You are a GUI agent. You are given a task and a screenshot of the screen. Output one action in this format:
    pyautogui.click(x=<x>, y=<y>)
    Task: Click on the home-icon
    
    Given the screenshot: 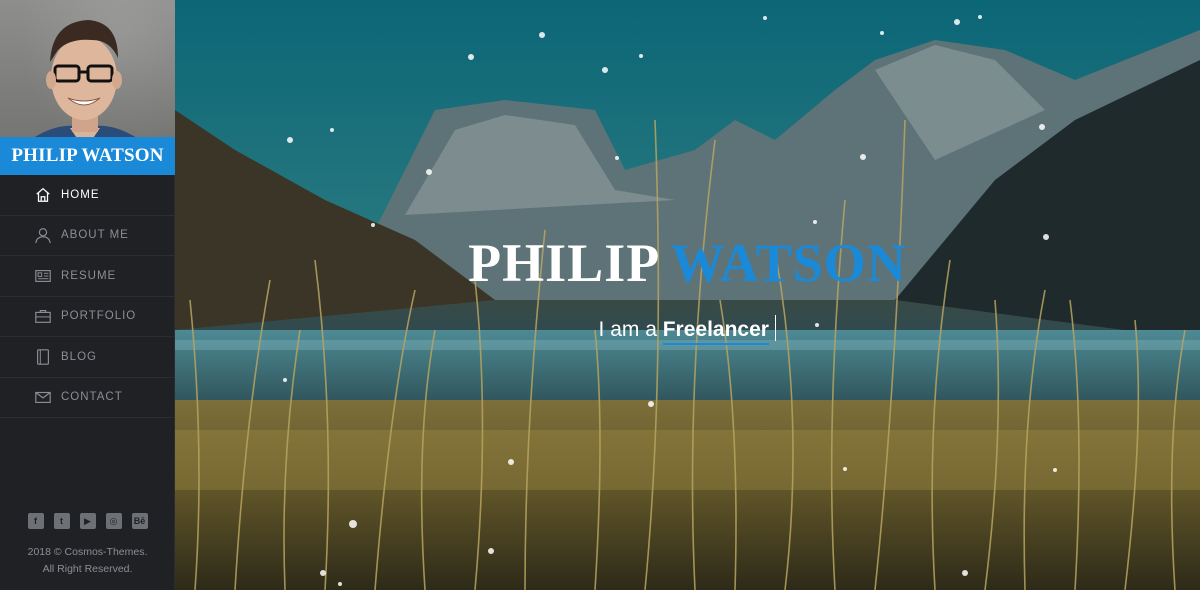 What is the action you would take?
    pyautogui.click(x=43, y=195)
    